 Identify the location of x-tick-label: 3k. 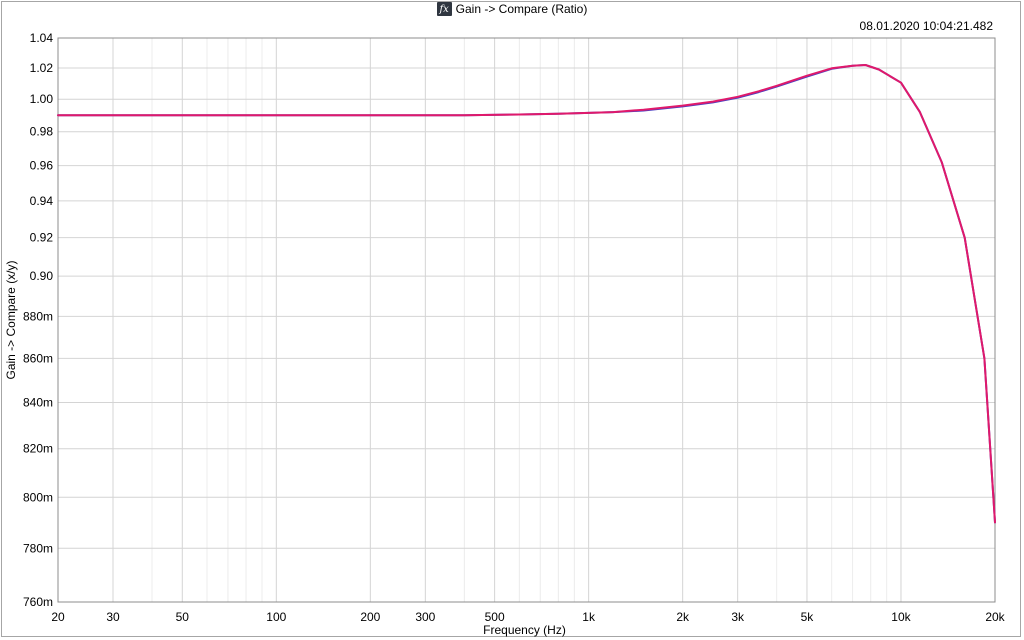
(738, 617).